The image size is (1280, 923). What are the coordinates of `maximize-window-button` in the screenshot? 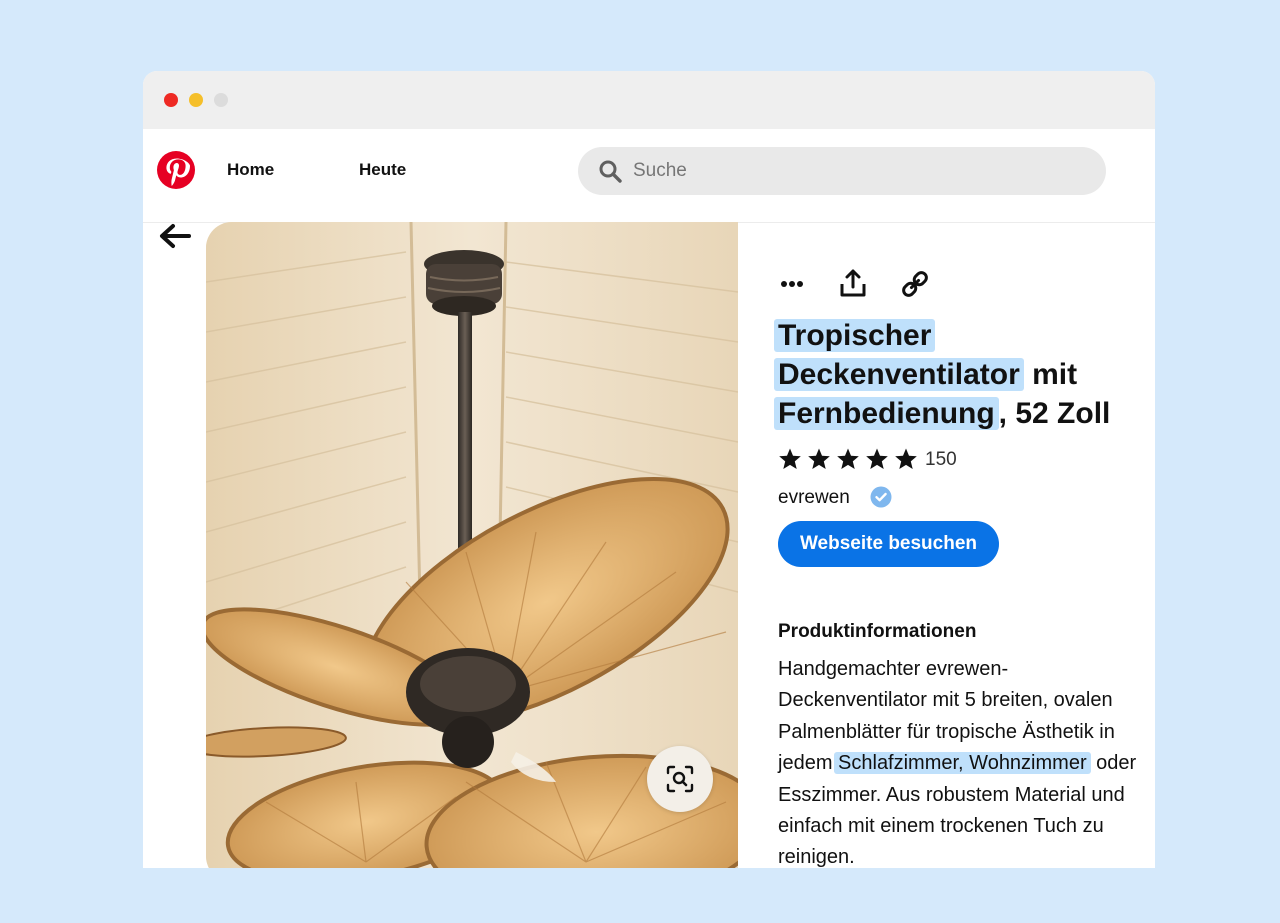 It's located at (221, 100).